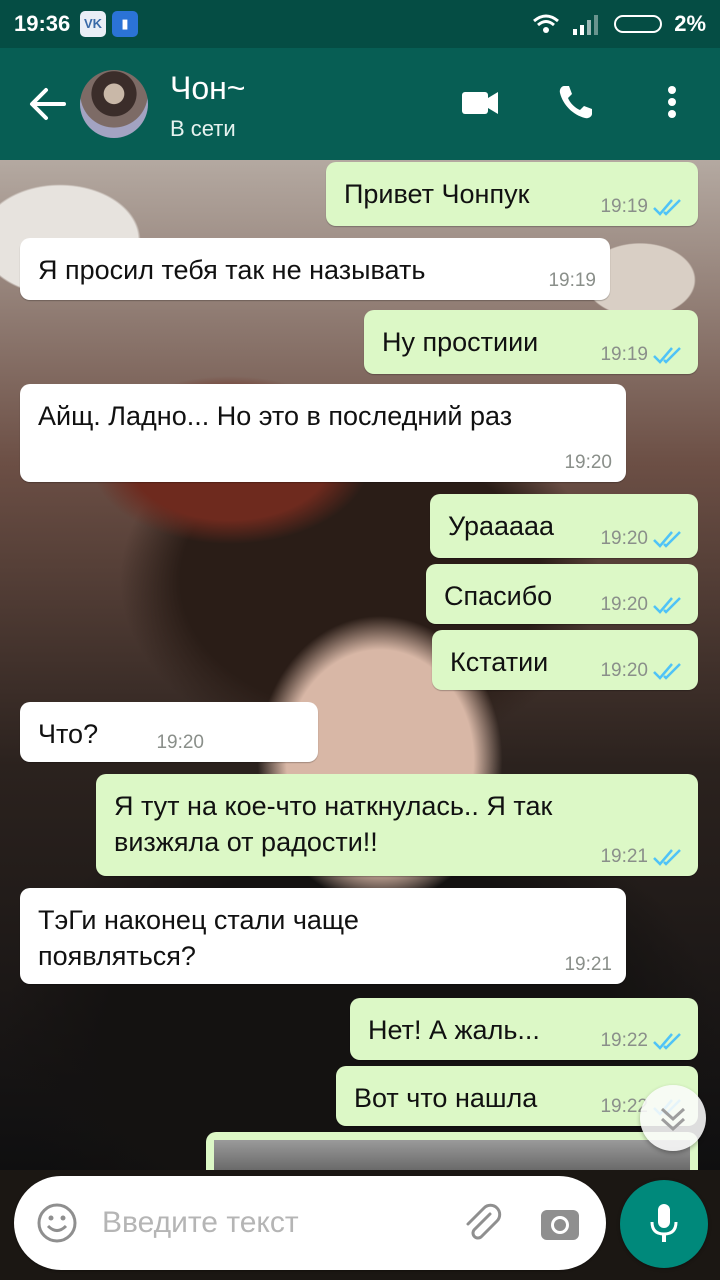  Describe the element at coordinates (480, 102) in the screenshot. I see `video-call-icon` at that location.